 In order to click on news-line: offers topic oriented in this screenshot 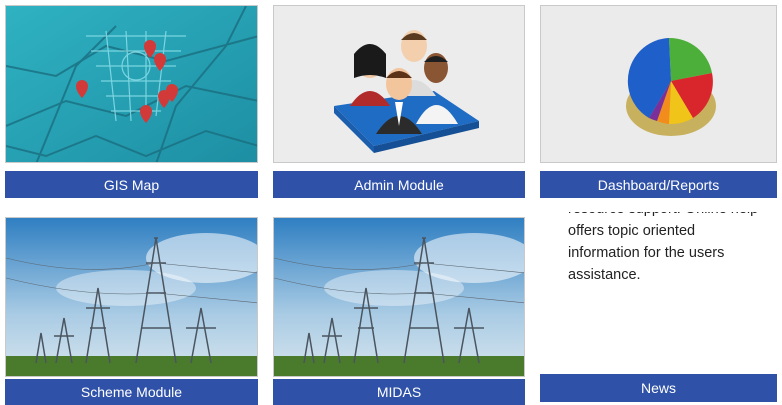, I will do `click(632, 231)`.